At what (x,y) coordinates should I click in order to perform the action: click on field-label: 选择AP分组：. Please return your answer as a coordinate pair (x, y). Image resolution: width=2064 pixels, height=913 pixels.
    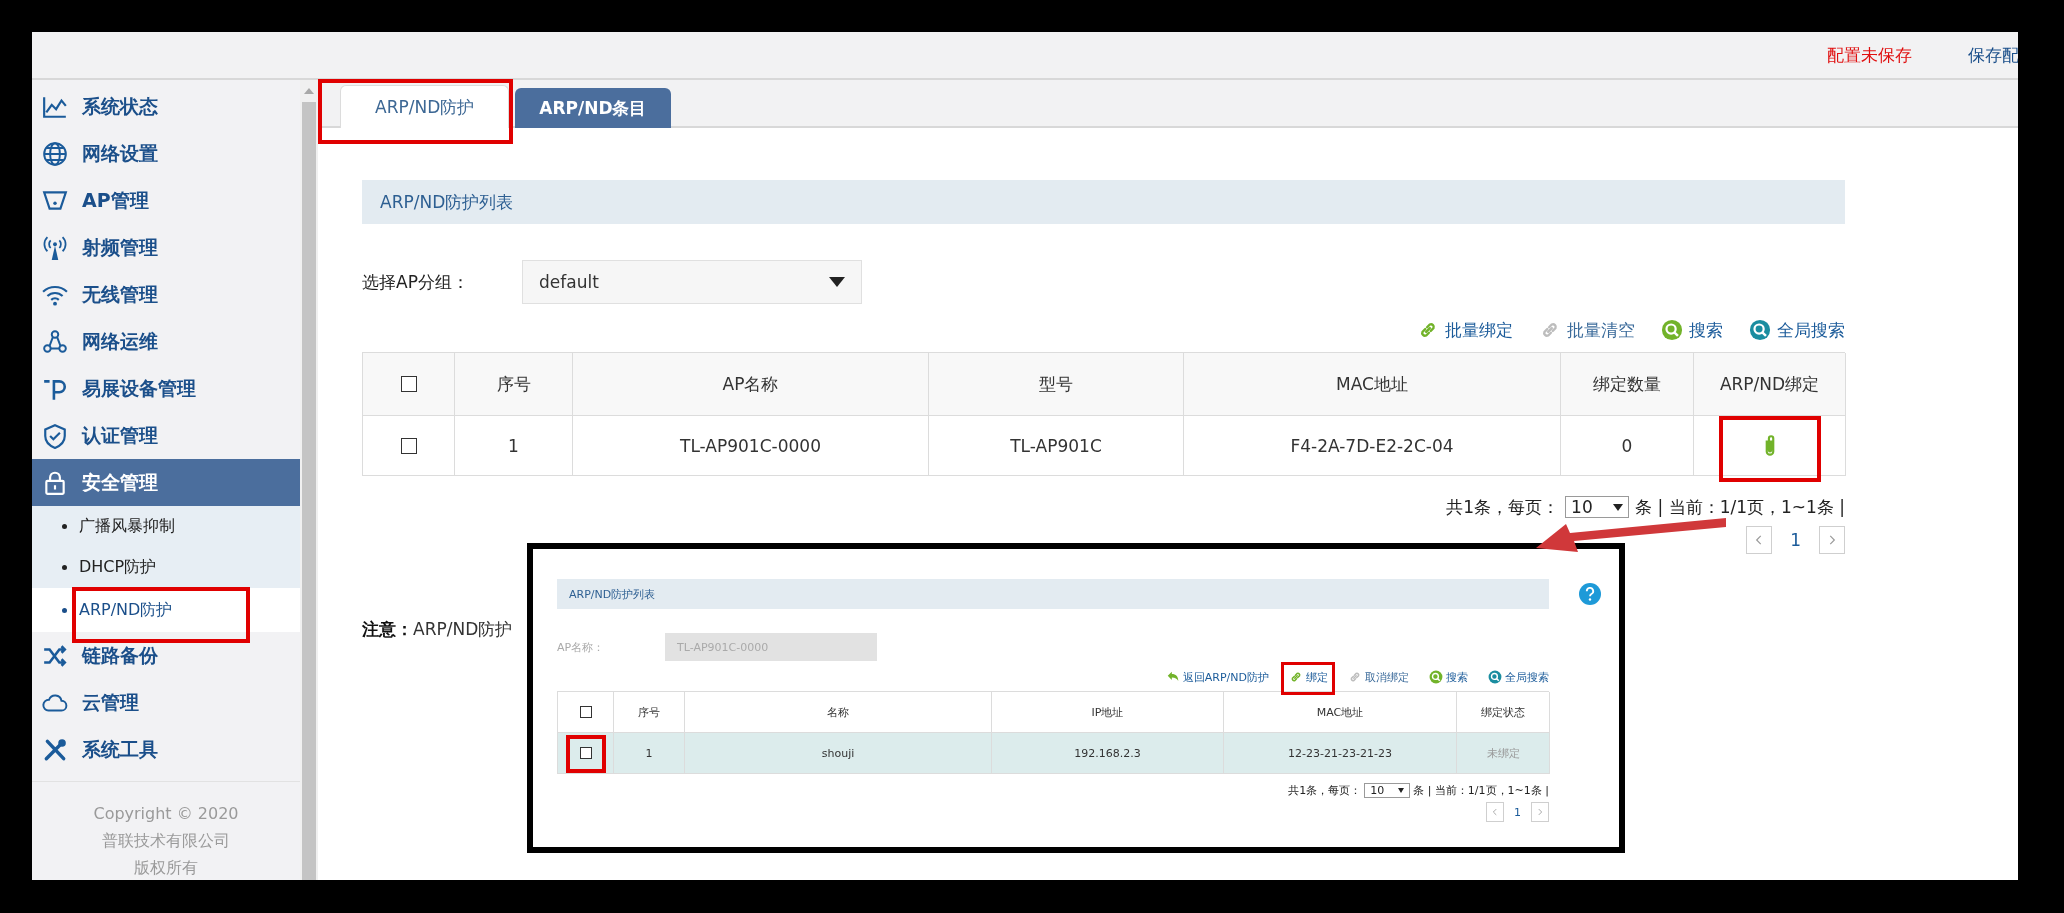
    Looking at the image, I should click on (416, 282).